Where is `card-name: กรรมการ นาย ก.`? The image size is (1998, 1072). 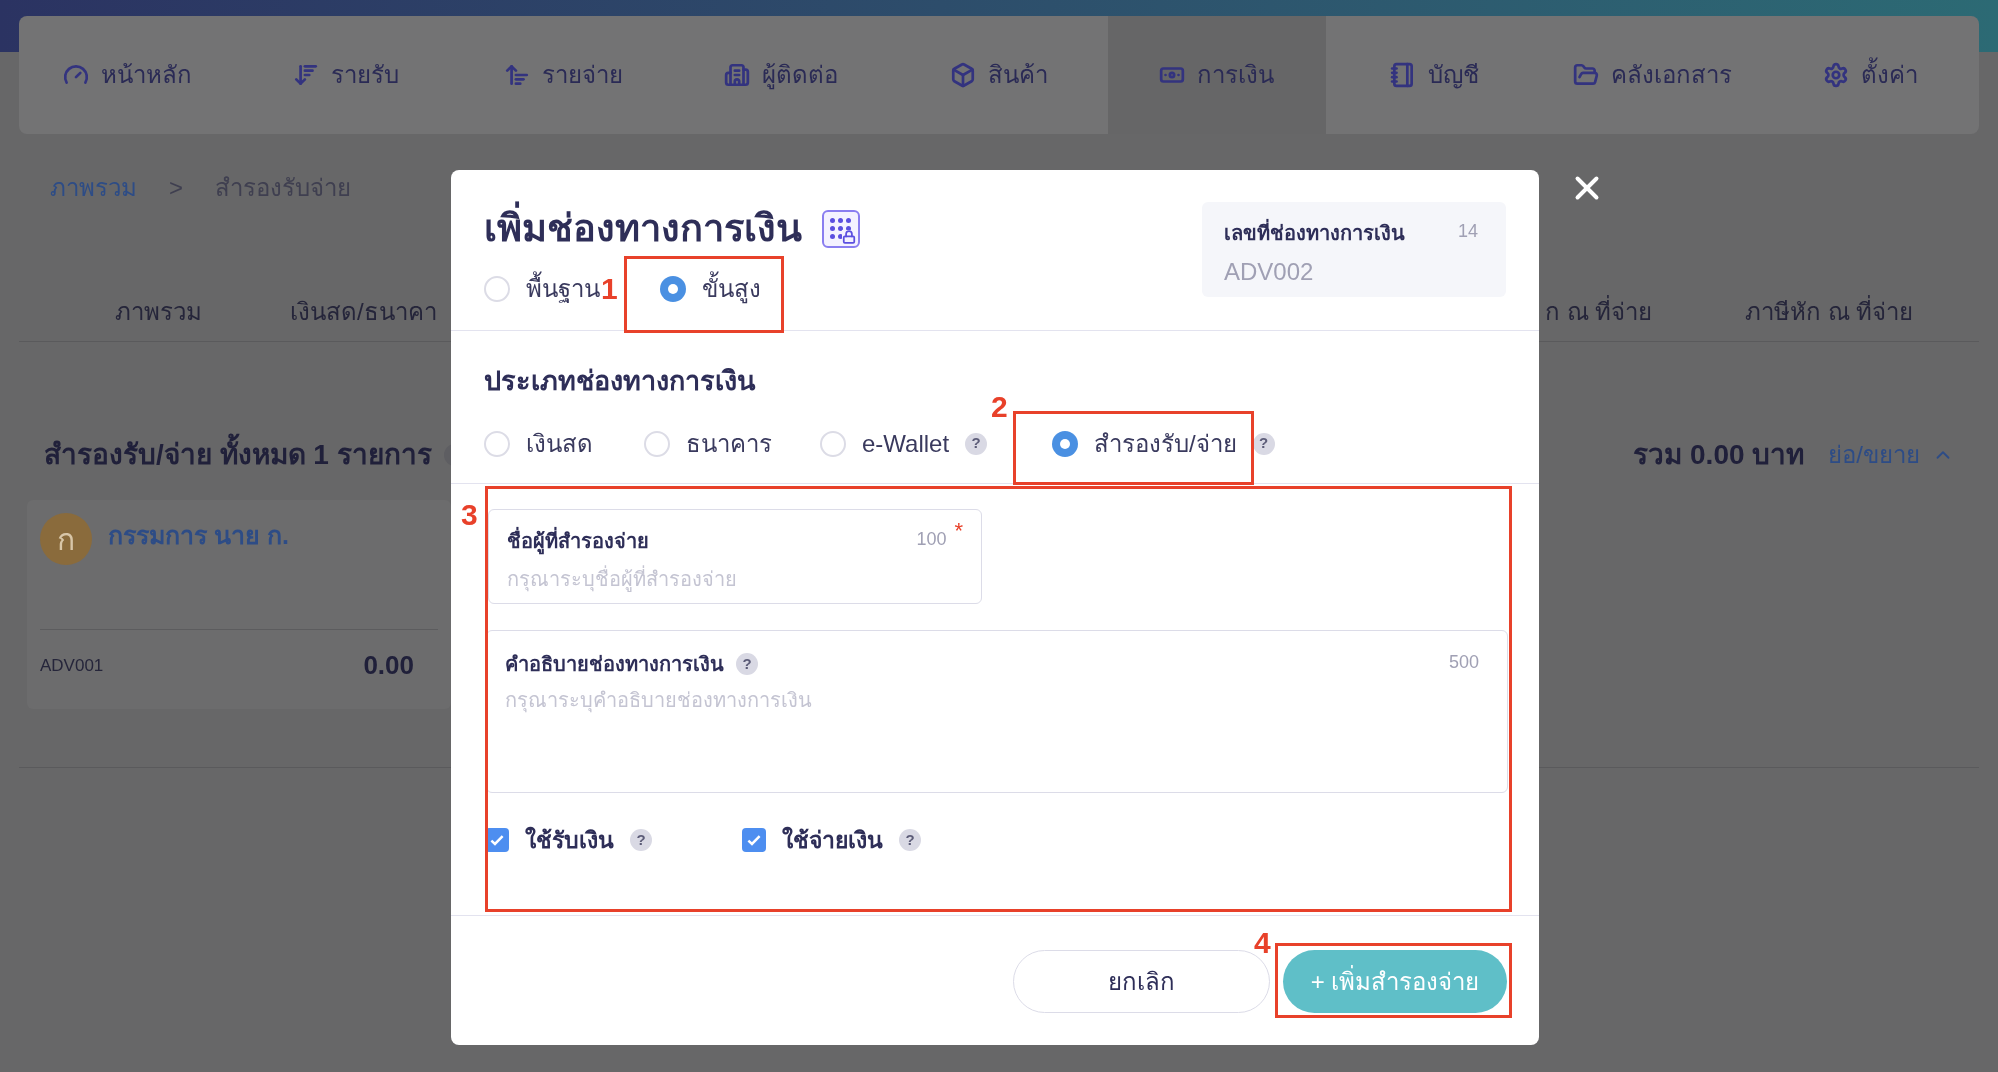
card-name: กรรมการ นาย ก. is located at coordinates (198, 535).